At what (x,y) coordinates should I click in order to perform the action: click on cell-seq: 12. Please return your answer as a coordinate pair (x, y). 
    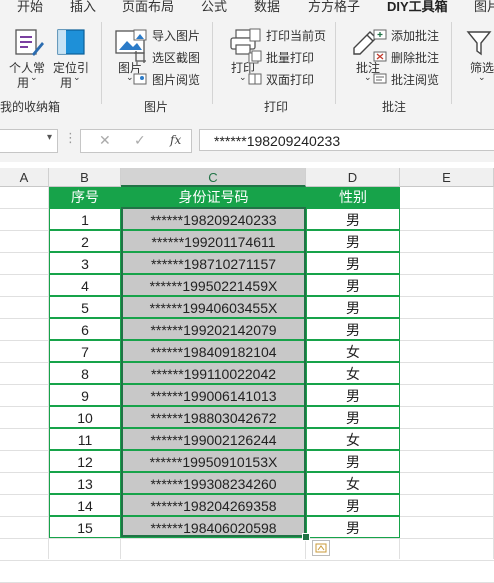
    Looking at the image, I should click on (85, 461).